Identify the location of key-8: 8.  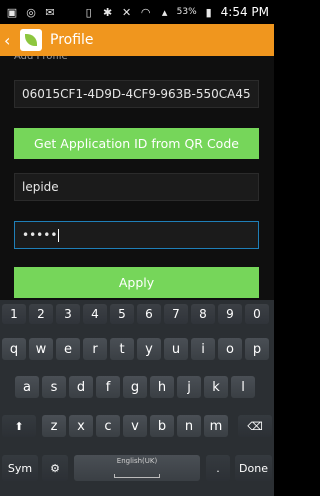
(203, 314).